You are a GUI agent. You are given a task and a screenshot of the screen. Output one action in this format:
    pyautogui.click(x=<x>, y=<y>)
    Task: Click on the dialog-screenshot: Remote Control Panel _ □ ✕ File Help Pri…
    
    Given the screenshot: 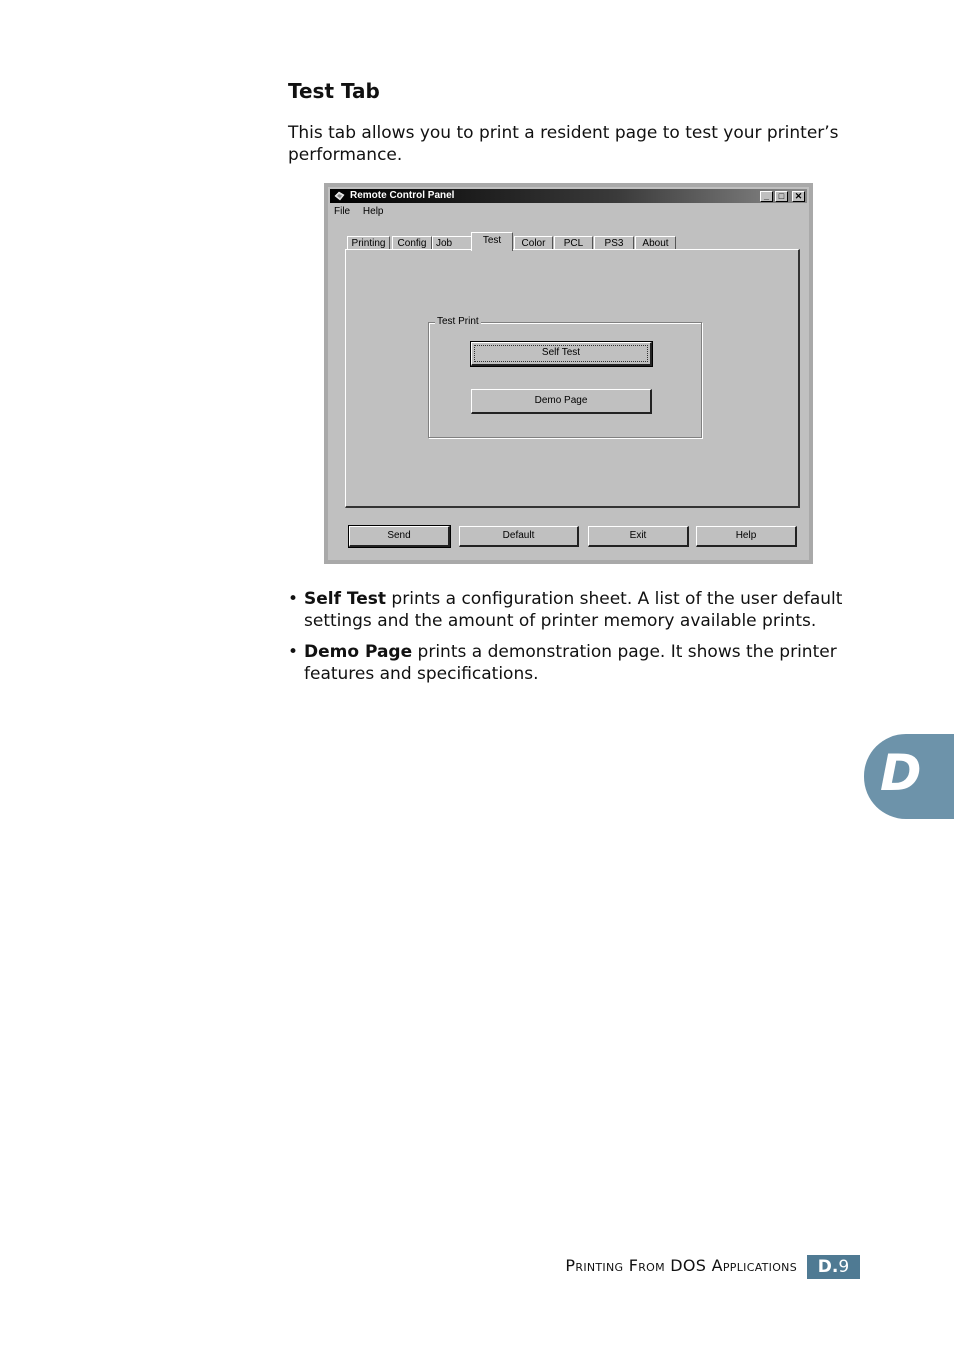 What is the action you would take?
    pyautogui.click(x=568, y=373)
    